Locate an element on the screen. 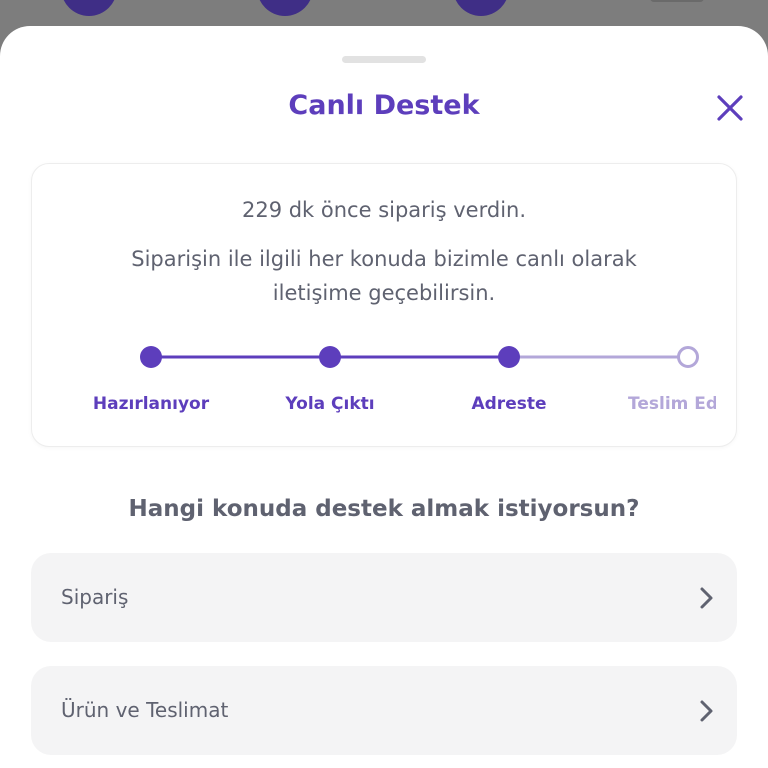  step-label-delivered: Teslim Edildi is located at coordinates (672, 404).